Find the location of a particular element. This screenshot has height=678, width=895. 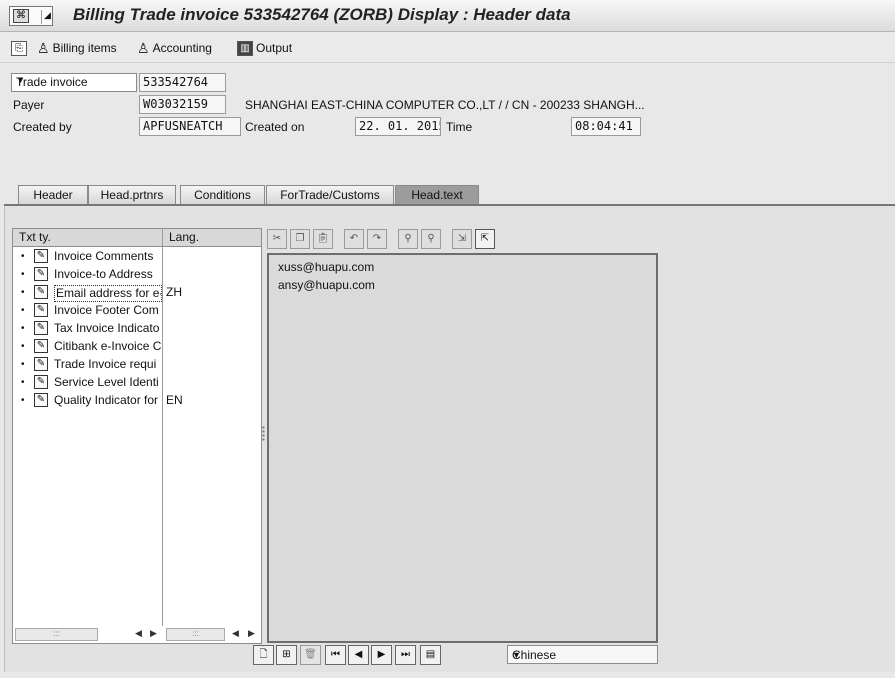

system-menu-icon: ⌘ is located at coordinates (21, 16).